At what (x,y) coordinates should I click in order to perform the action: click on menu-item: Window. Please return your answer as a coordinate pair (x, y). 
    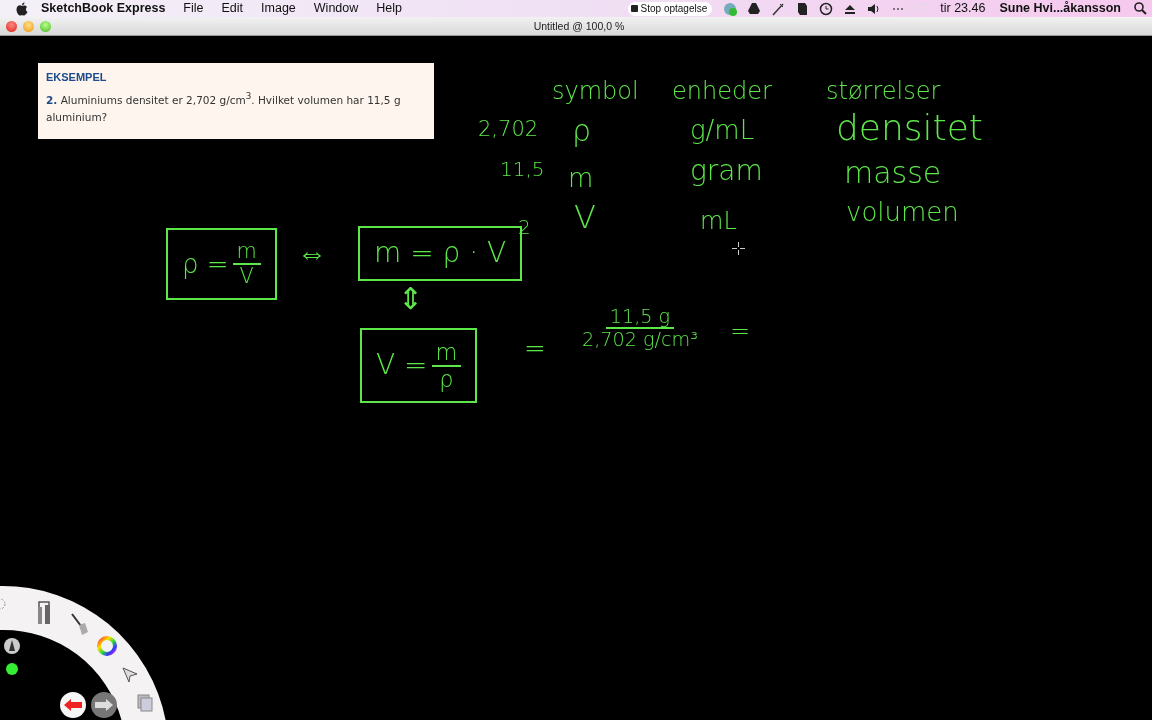
    Looking at the image, I should click on (336, 8).